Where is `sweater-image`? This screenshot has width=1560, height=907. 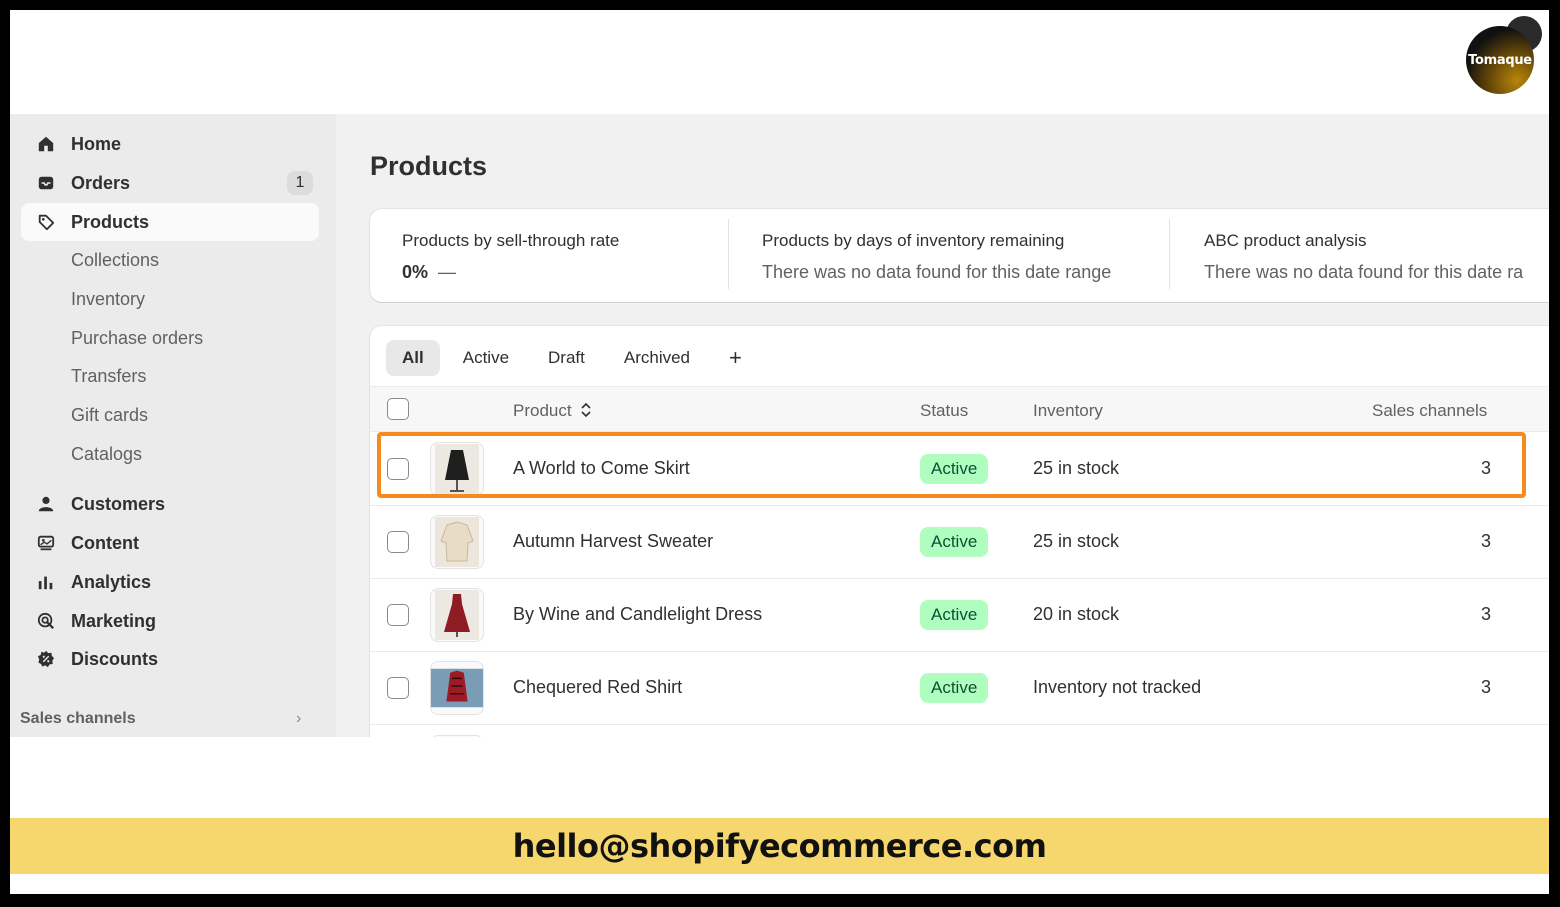 sweater-image is located at coordinates (457, 542).